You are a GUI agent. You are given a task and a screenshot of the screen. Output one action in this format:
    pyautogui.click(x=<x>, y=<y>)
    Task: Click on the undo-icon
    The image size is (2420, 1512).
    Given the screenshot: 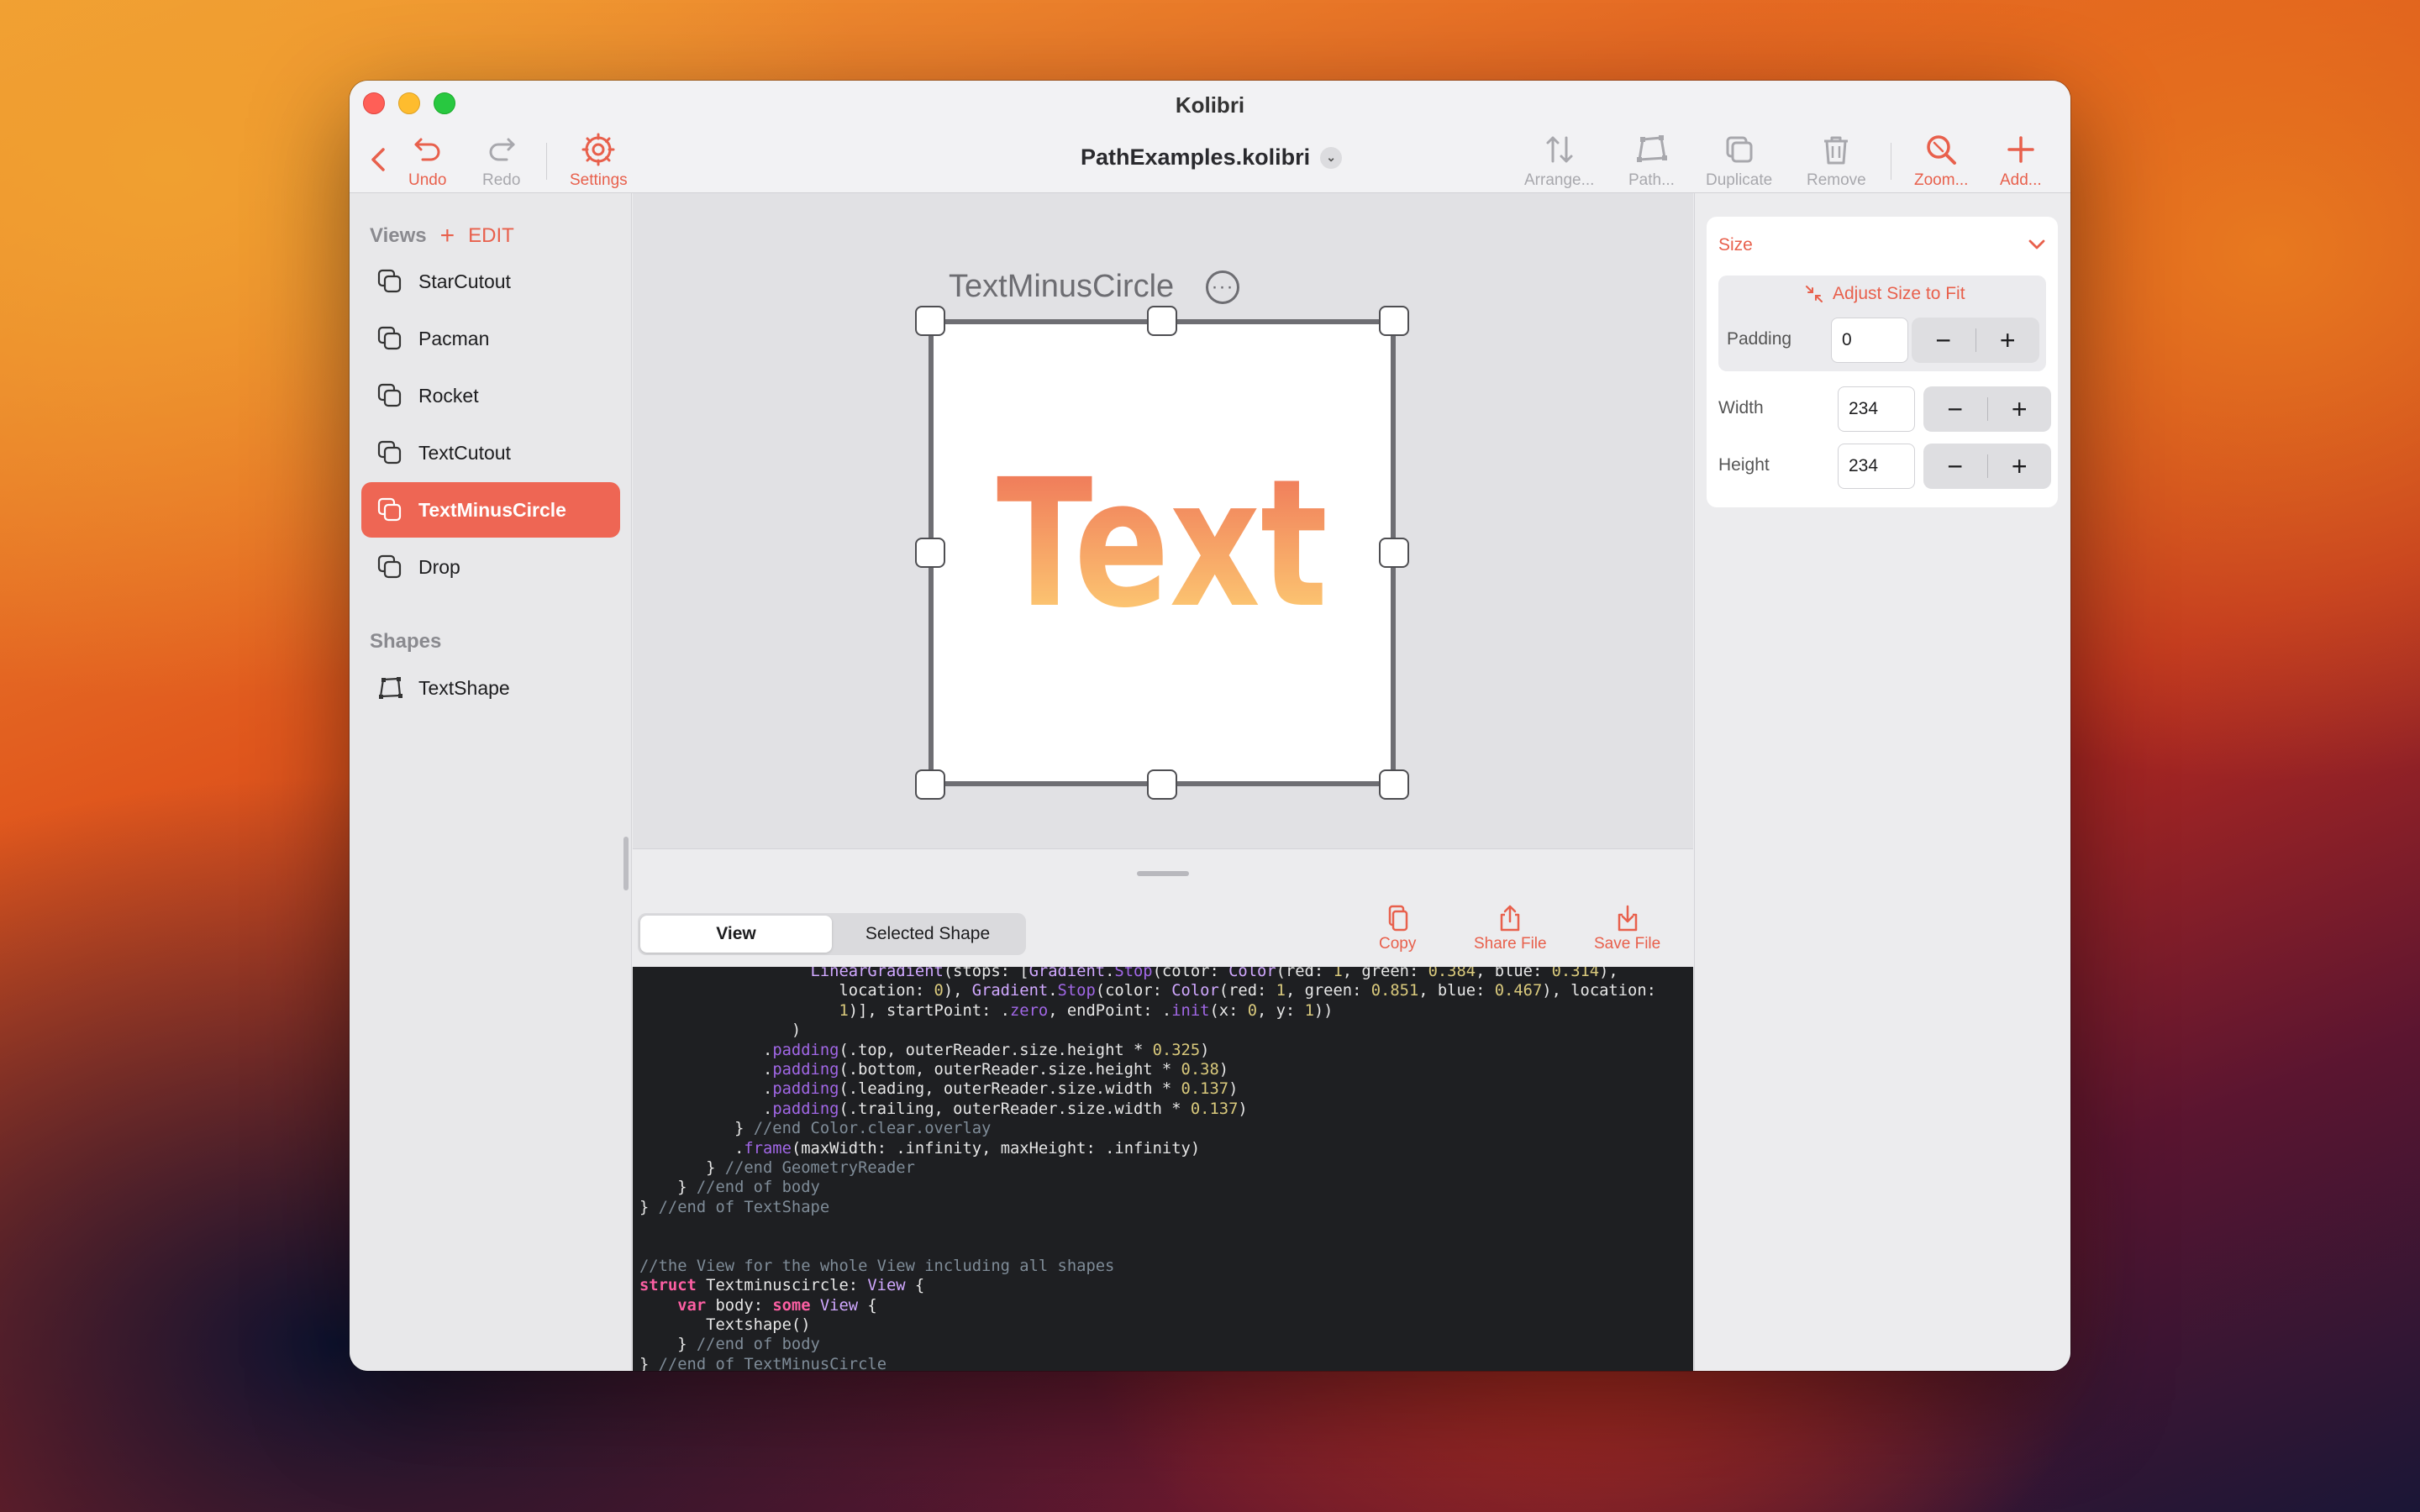 What is the action you would take?
    pyautogui.click(x=427, y=149)
    